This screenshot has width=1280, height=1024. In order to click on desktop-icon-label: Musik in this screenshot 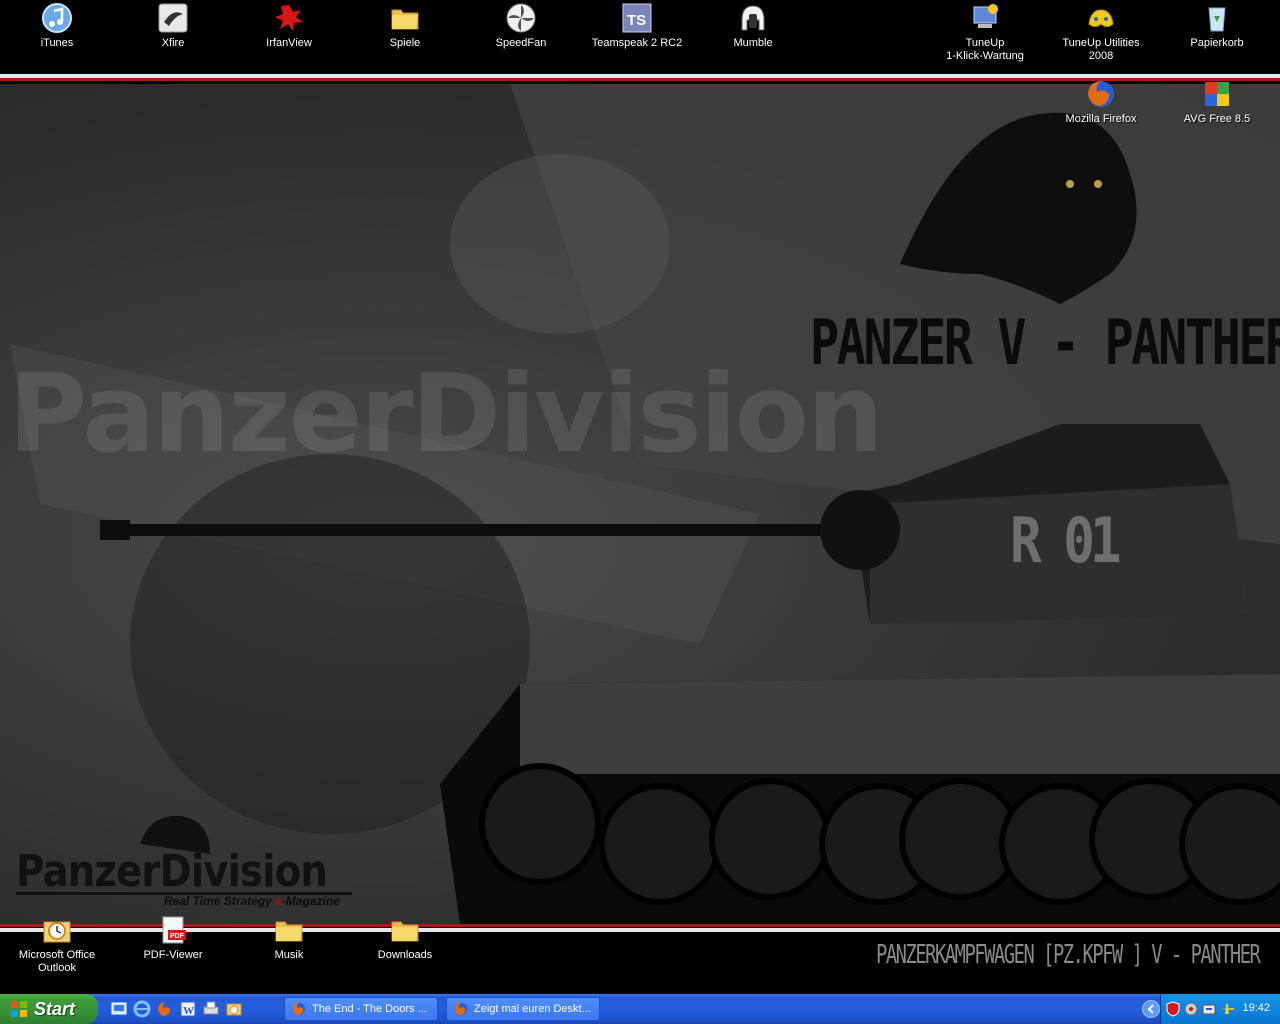, I will do `click(289, 955)`.